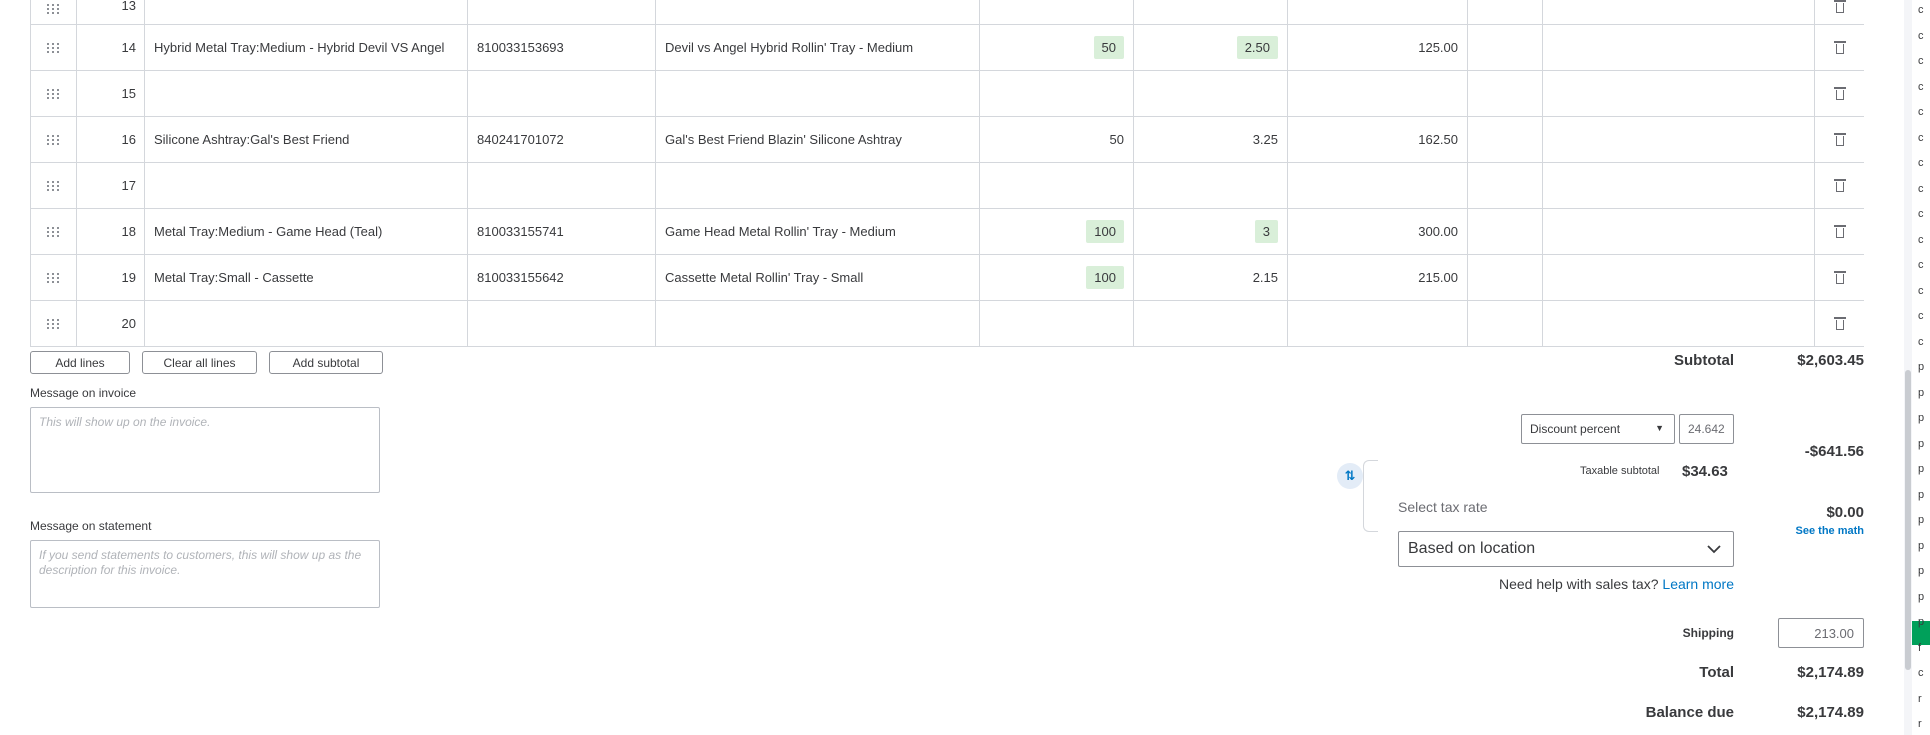 This screenshot has width=1930, height=735. Describe the element at coordinates (1211, 277) in the screenshot. I see `rate-cell: 2.15` at that location.